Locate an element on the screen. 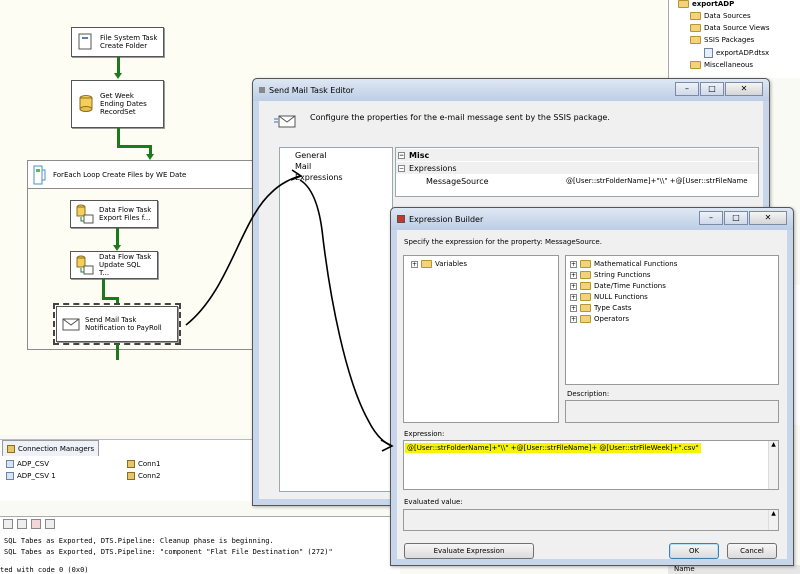  annotation-arrow-head is located at coordinates (387, 445).